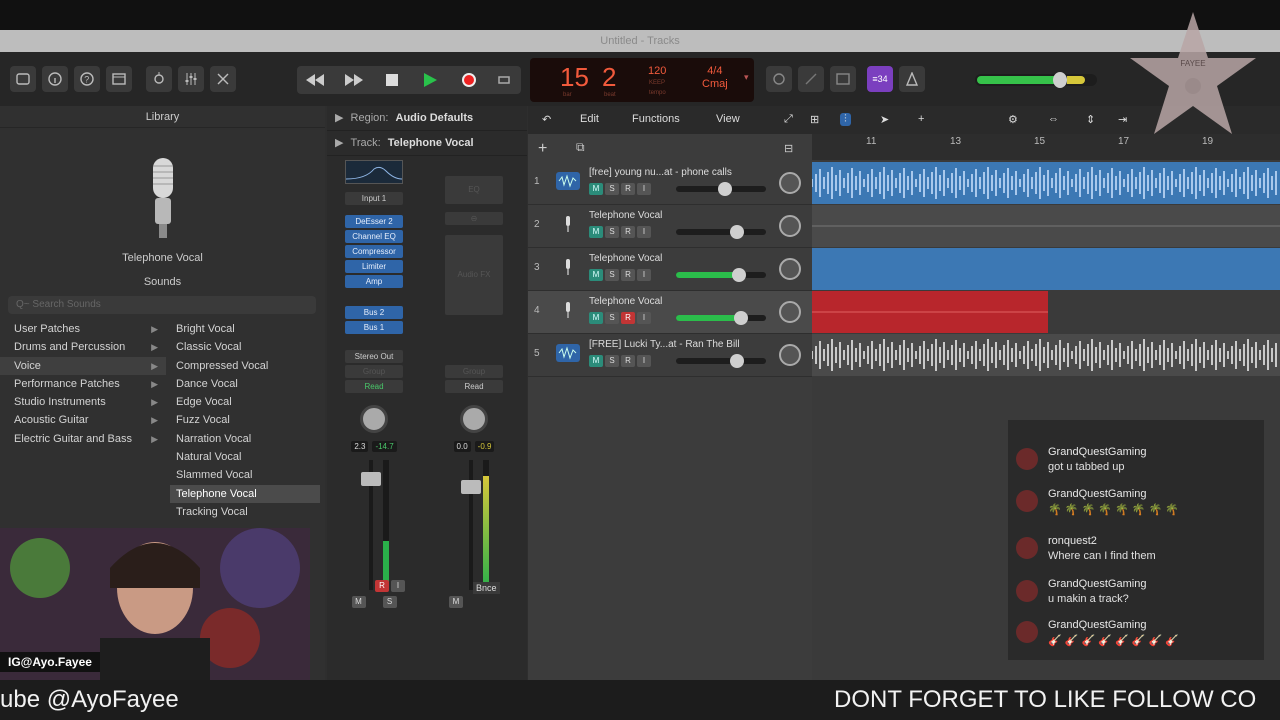 The height and width of the screenshot is (720, 1280). I want to click on smart-controls-icon, so click(159, 79).